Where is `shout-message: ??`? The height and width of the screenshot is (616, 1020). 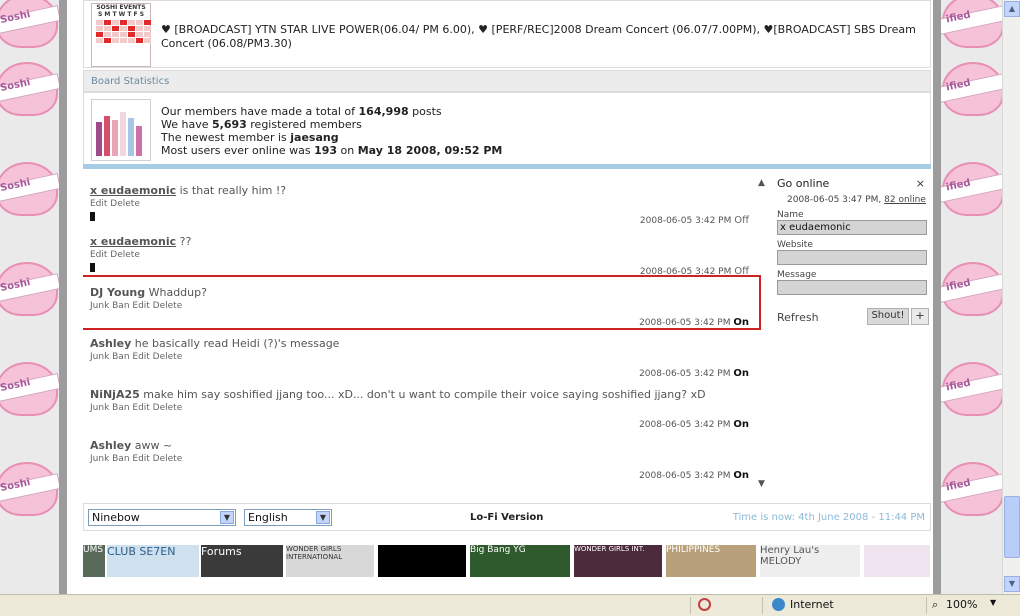
shout-message: ?? is located at coordinates (184, 241).